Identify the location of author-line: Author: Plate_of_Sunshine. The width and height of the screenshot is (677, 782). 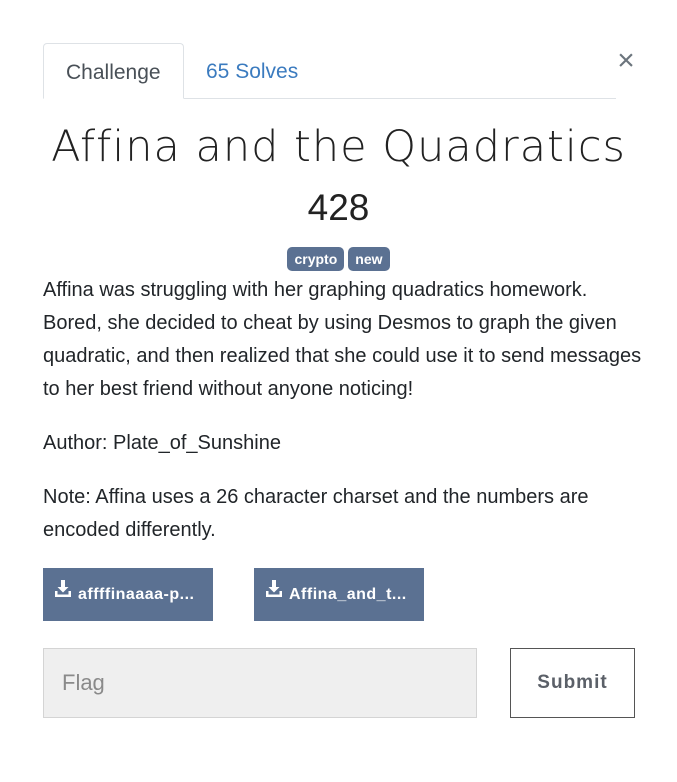
(162, 443).